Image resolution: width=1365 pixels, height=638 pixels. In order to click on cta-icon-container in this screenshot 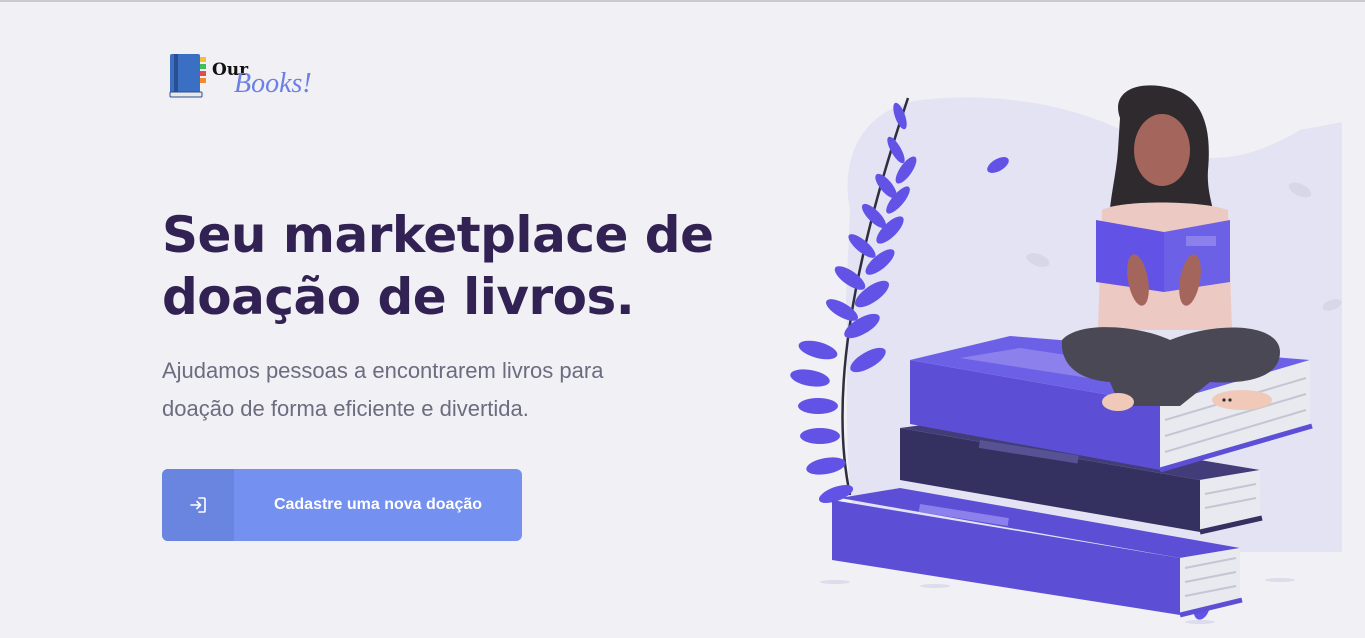, I will do `click(198, 505)`.